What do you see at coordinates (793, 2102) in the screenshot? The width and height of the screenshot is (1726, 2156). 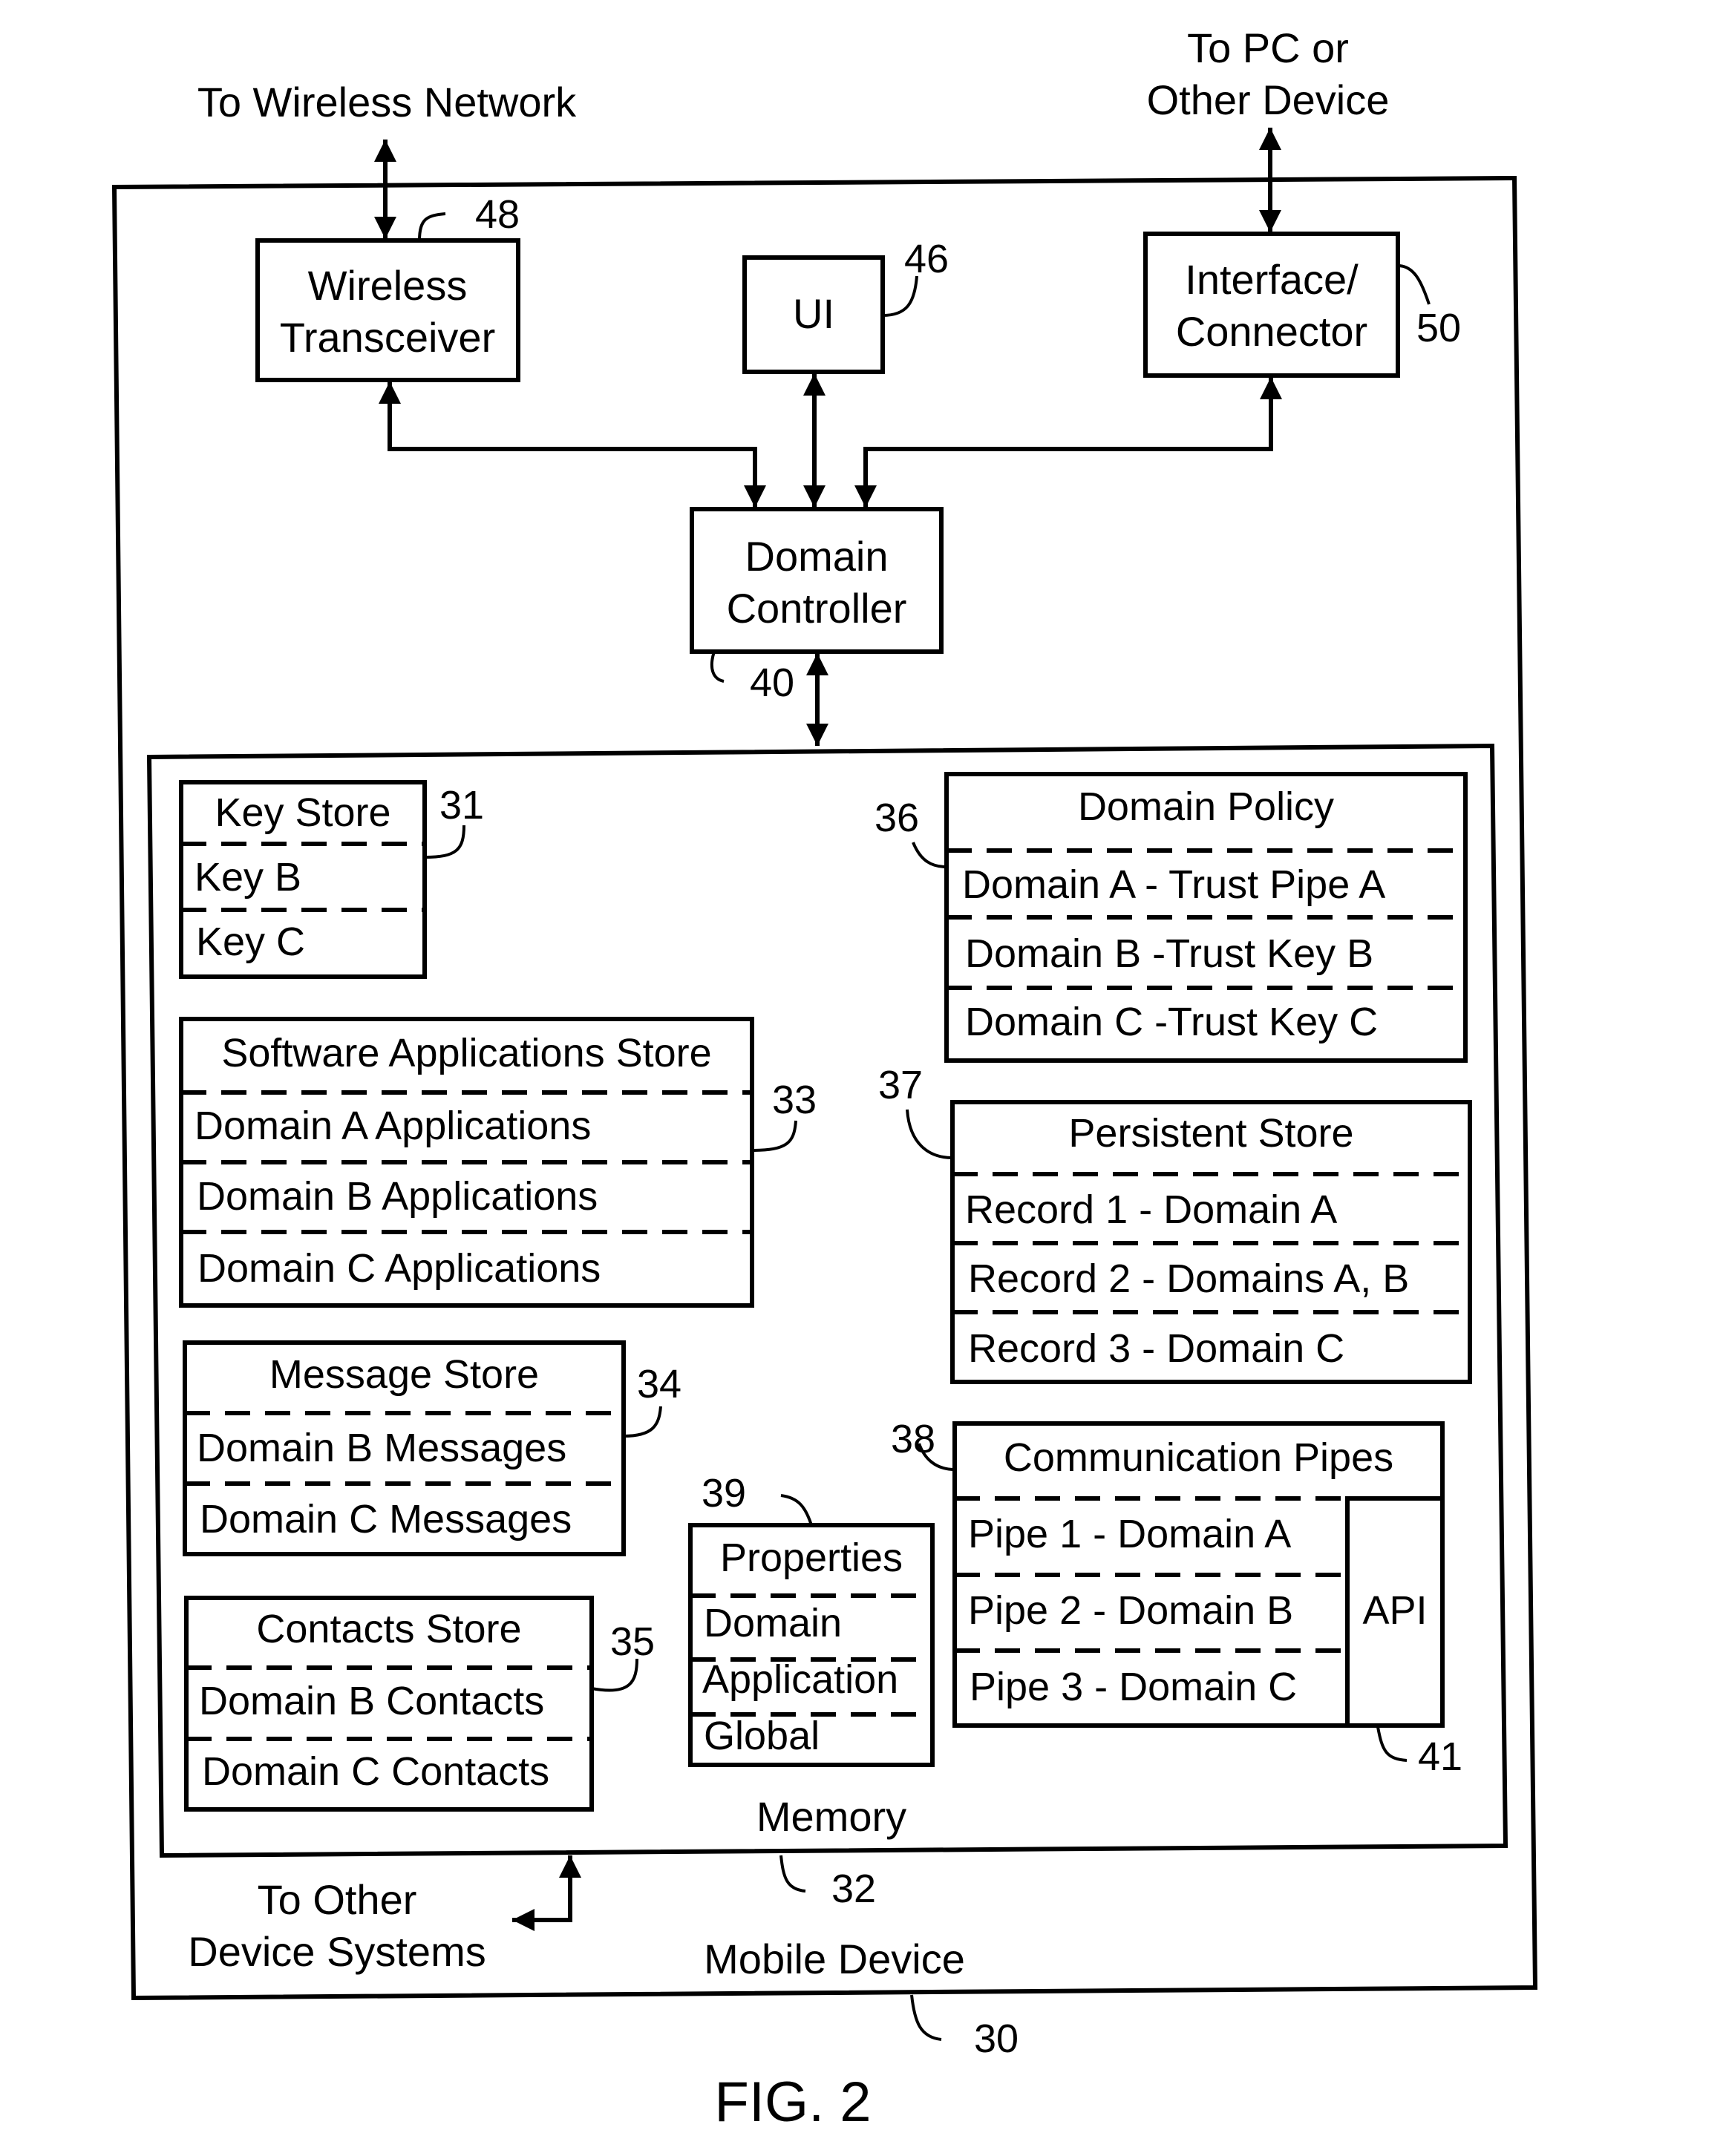 I see `figure-caption: FIG. 2` at bounding box center [793, 2102].